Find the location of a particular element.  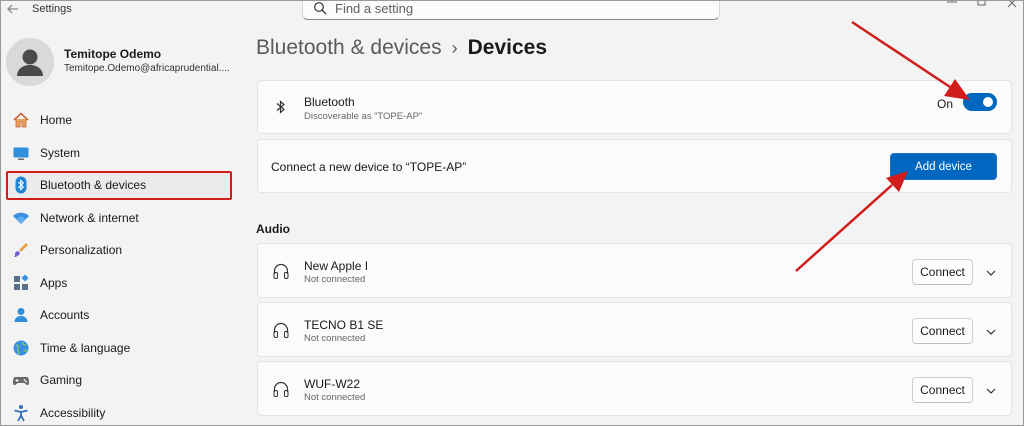

sidebar-item-network: Network & internet is located at coordinates (120, 218).